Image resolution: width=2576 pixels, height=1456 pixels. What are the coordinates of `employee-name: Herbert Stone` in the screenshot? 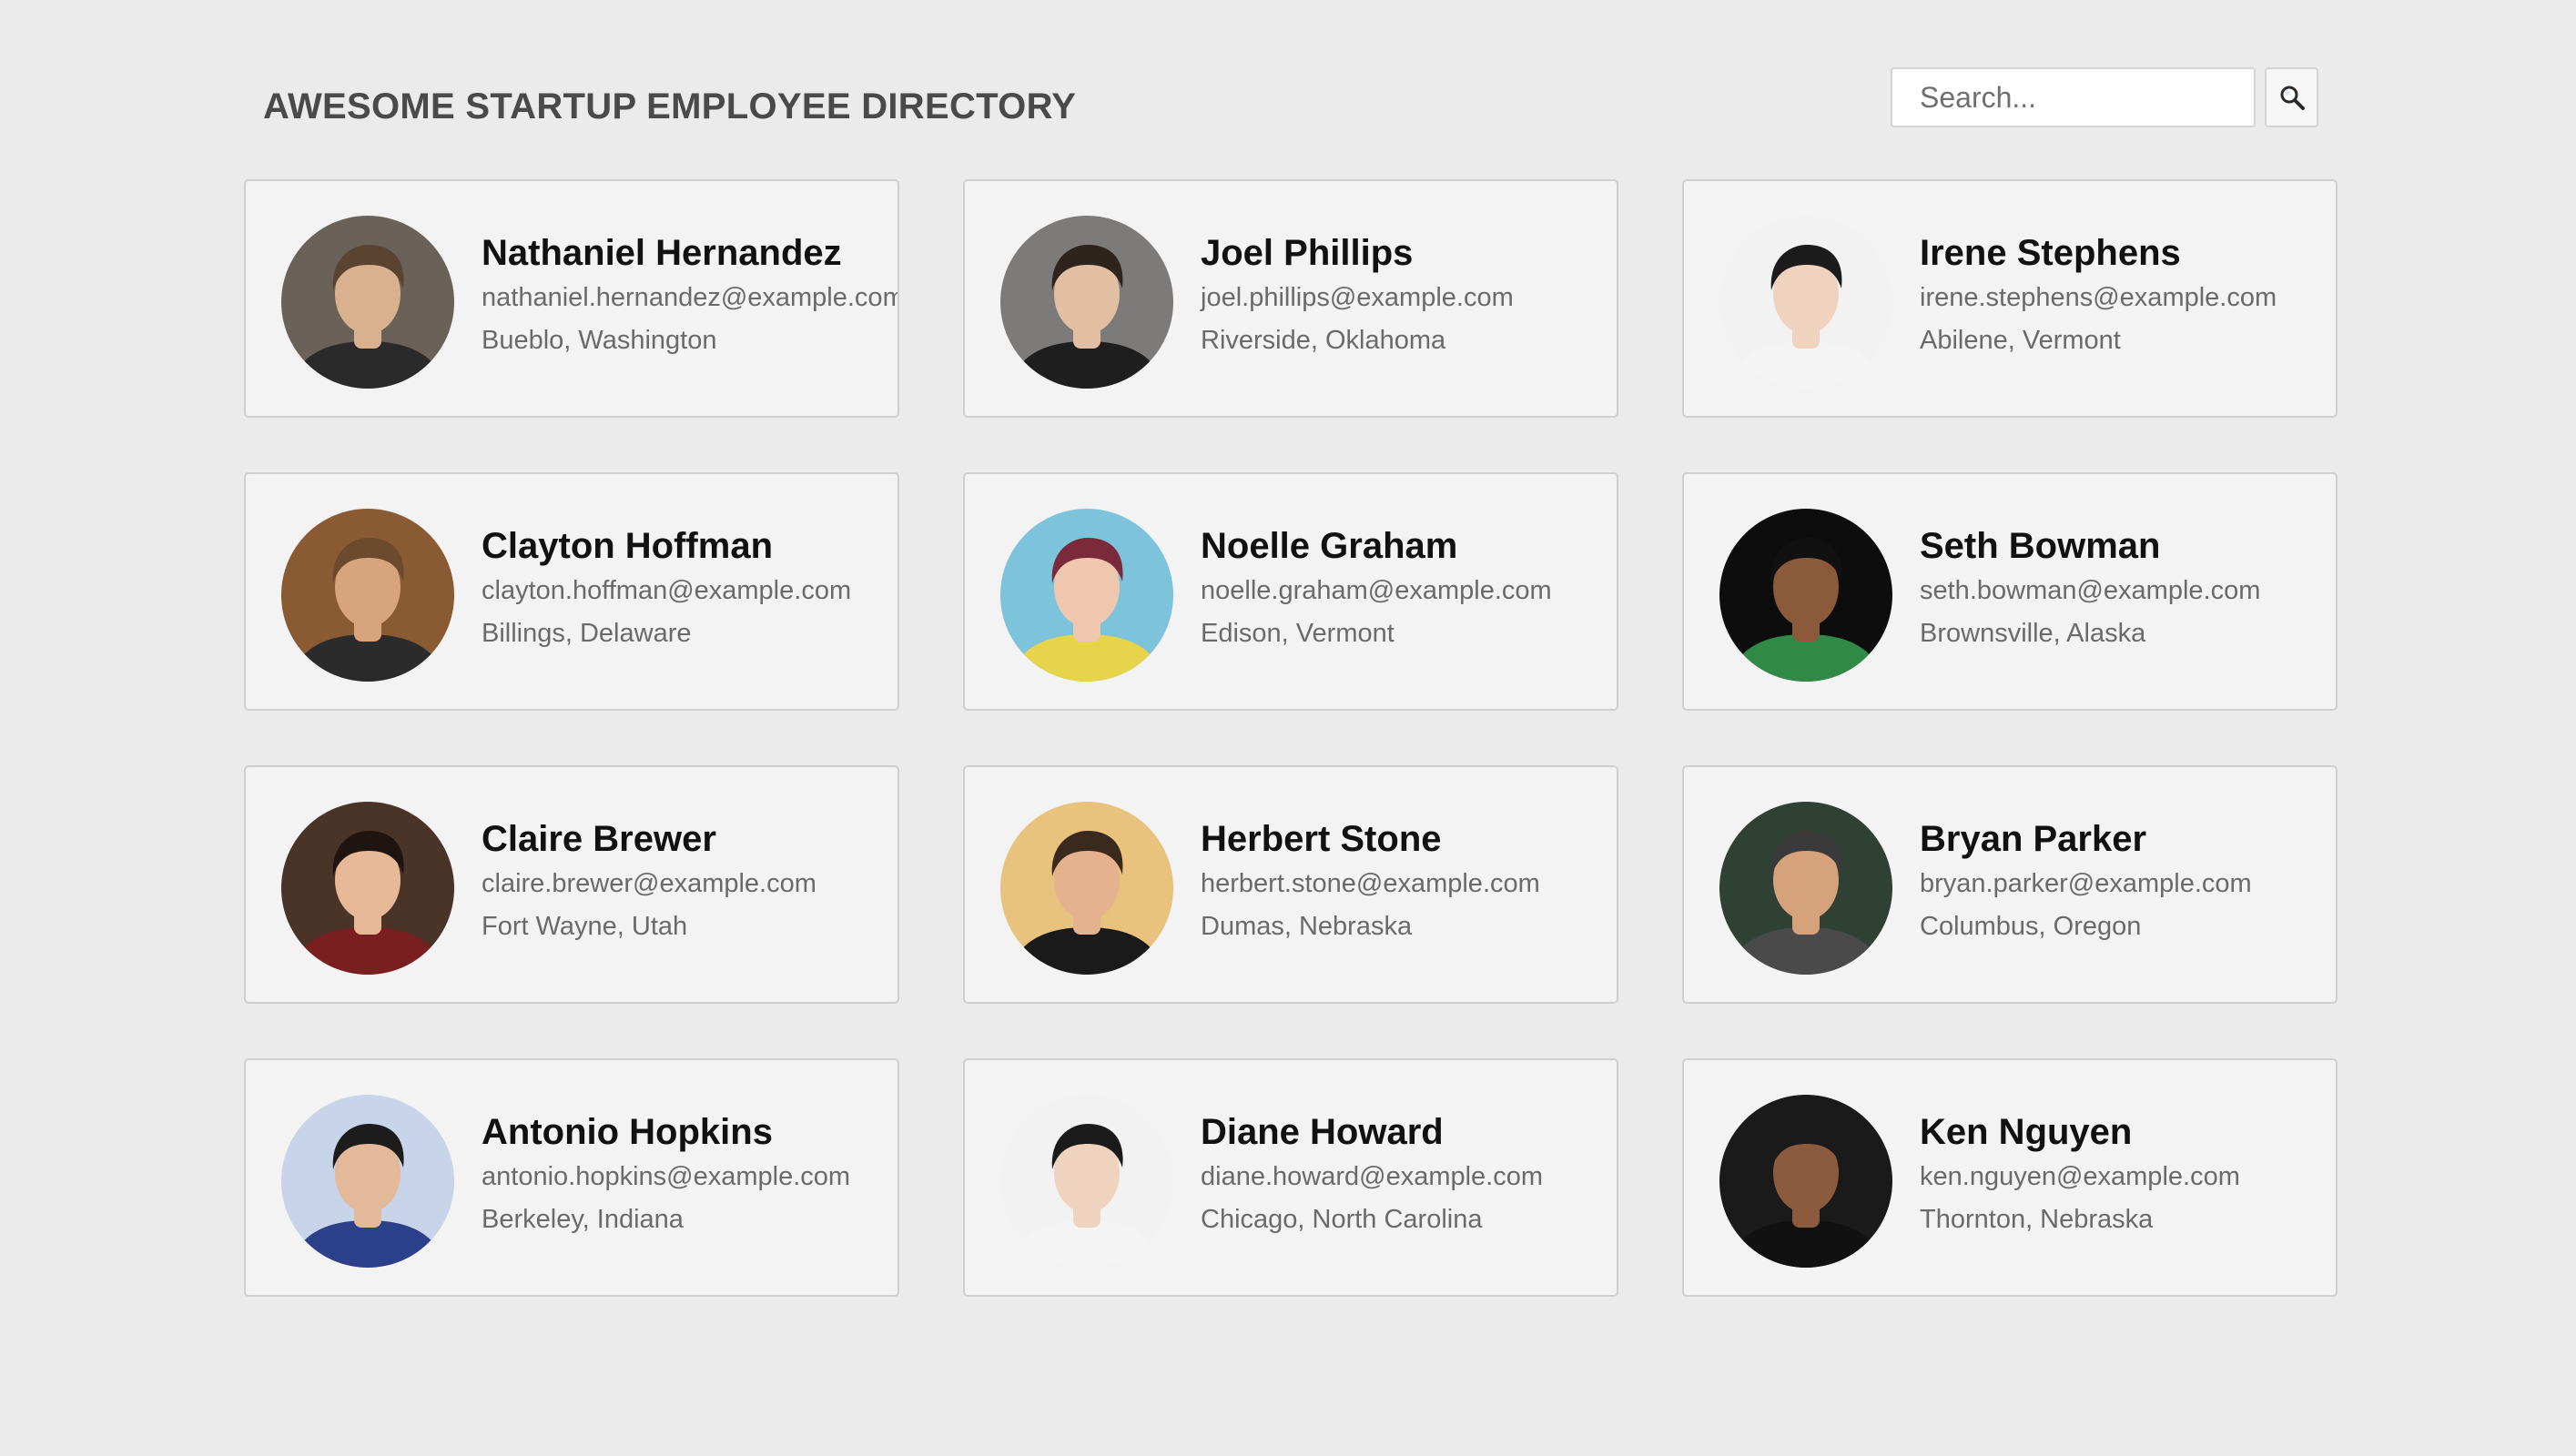 It's located at (1321, 839).